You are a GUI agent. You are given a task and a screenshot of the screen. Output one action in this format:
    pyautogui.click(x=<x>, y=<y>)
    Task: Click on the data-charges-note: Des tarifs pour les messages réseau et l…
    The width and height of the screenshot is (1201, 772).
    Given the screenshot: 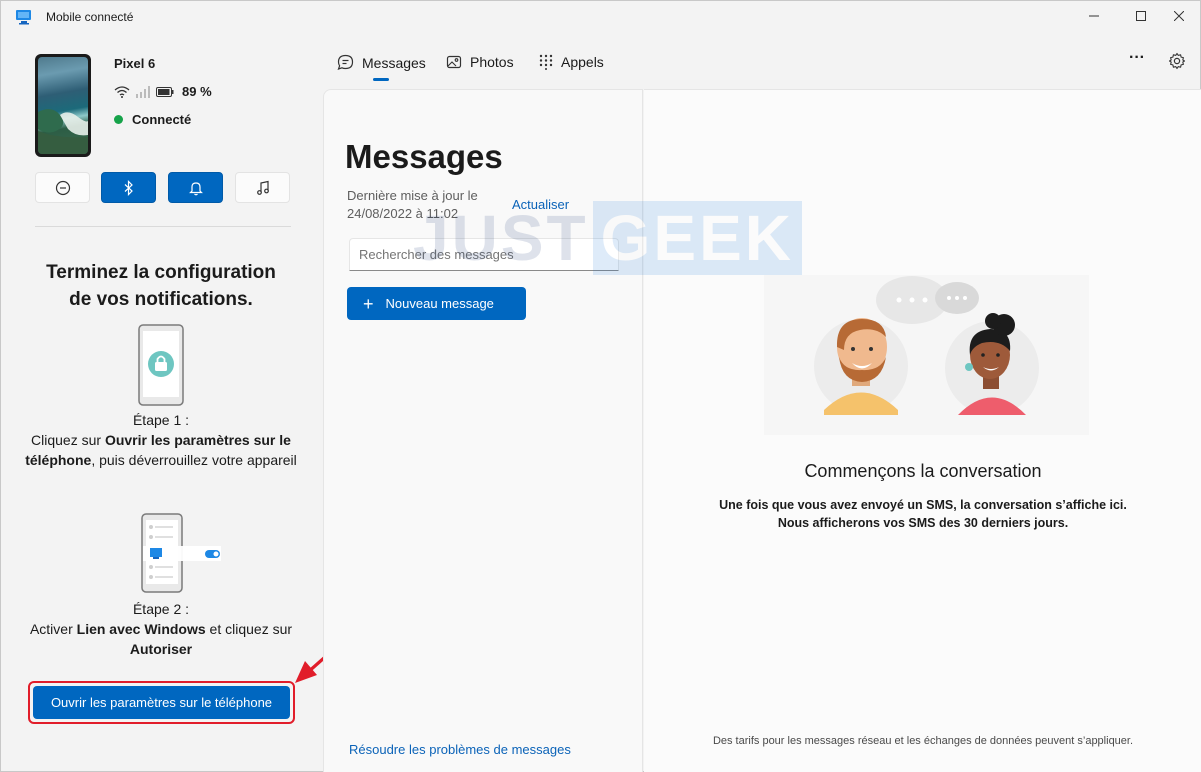 What is the action you would take?
    pyautogui.click(x=923, y=741)
    